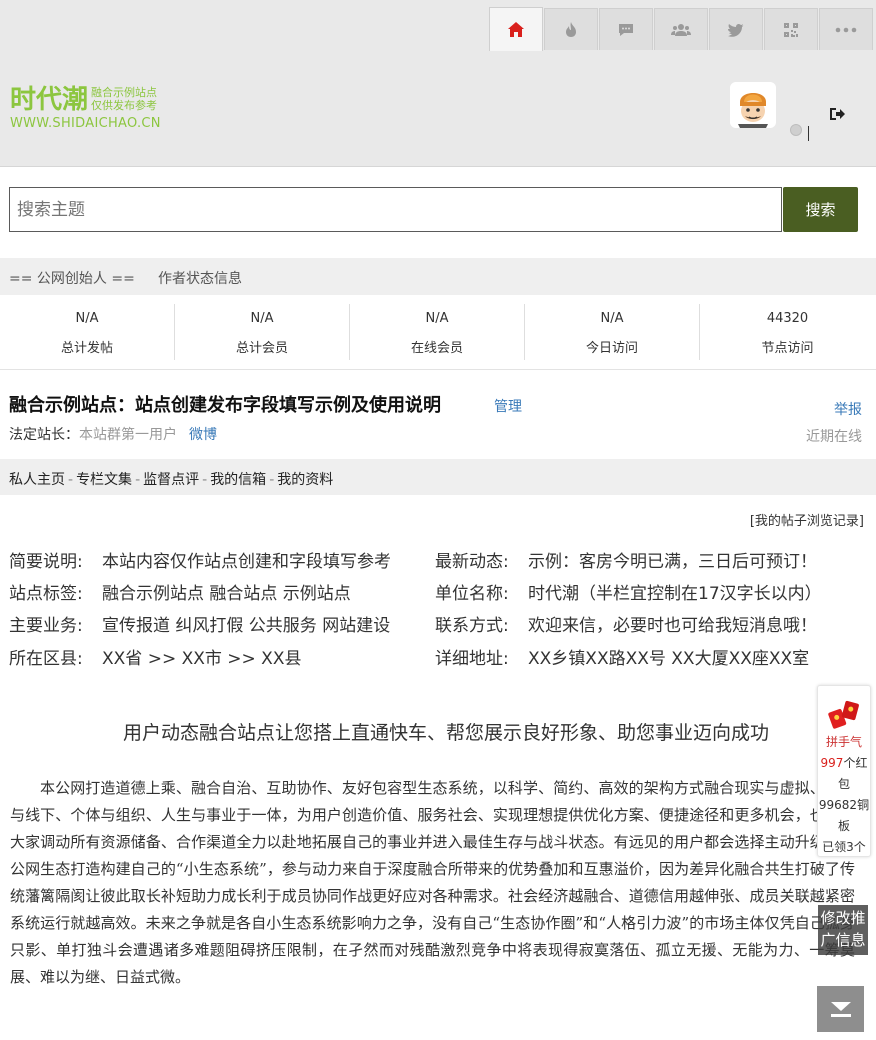 The width and height of the screenshot is (876, 1040). What do you see at coordinates (246, 626) in the screenshot?
I see `info-value: 宣传报道 纠风打假 公共服务 网站建设` at bounding box center [246, 626].